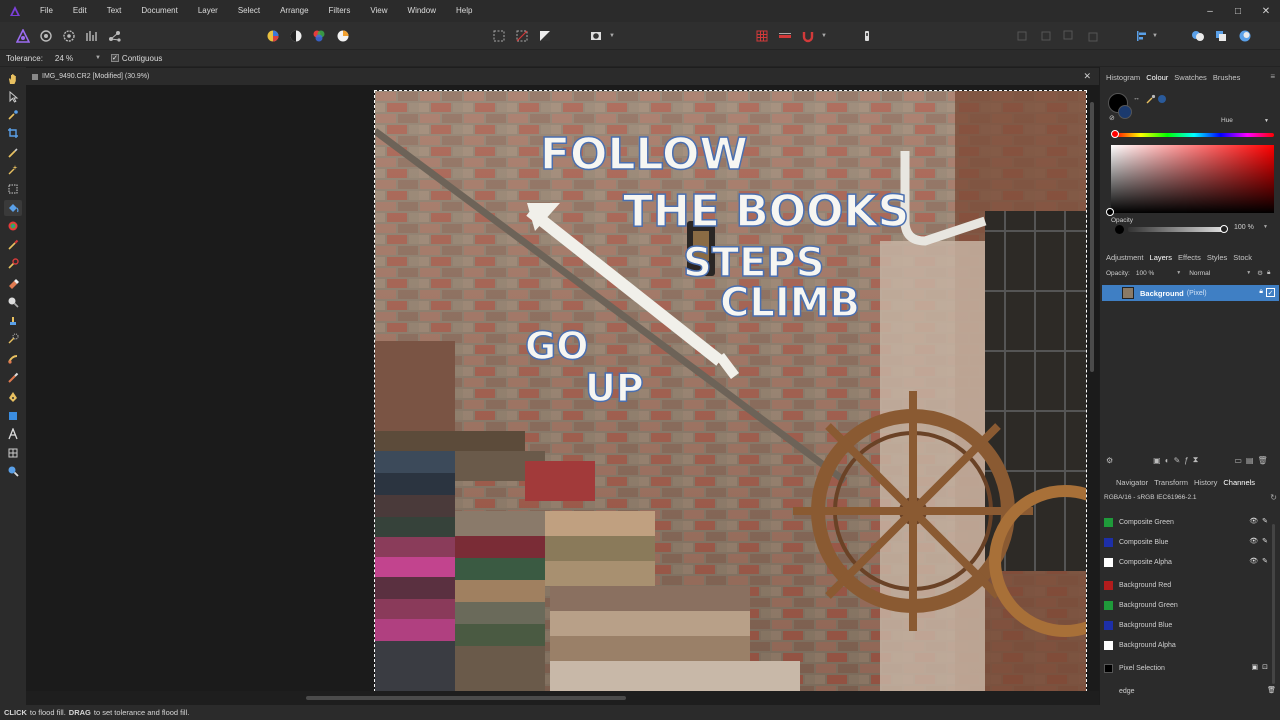  What do you see at coordinates (1092, 36) in the screenshot?
I see `move-front-icon` at bounding box center [1092, 36].